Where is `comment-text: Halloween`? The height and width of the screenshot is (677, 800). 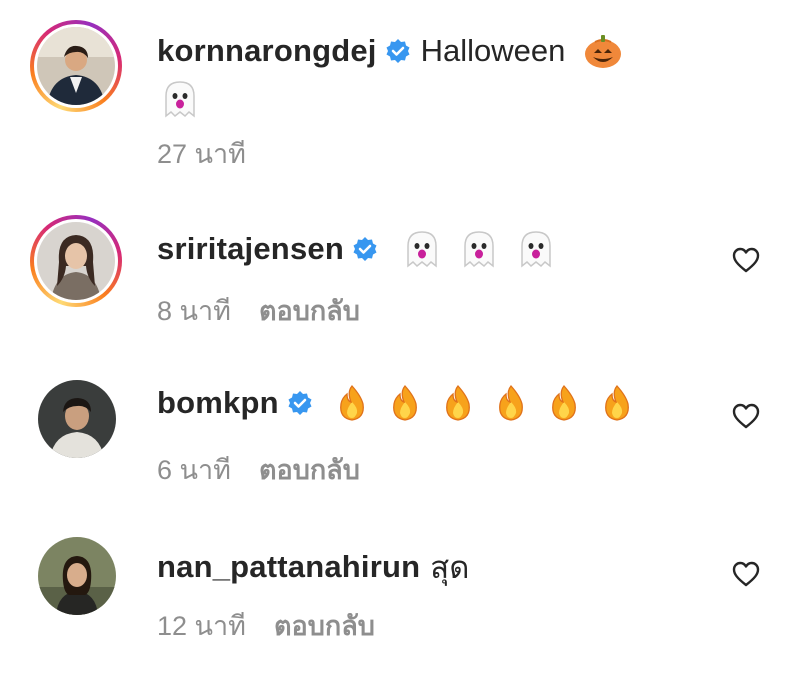
comment-text: Halloween is located at coordinates (493, 50).